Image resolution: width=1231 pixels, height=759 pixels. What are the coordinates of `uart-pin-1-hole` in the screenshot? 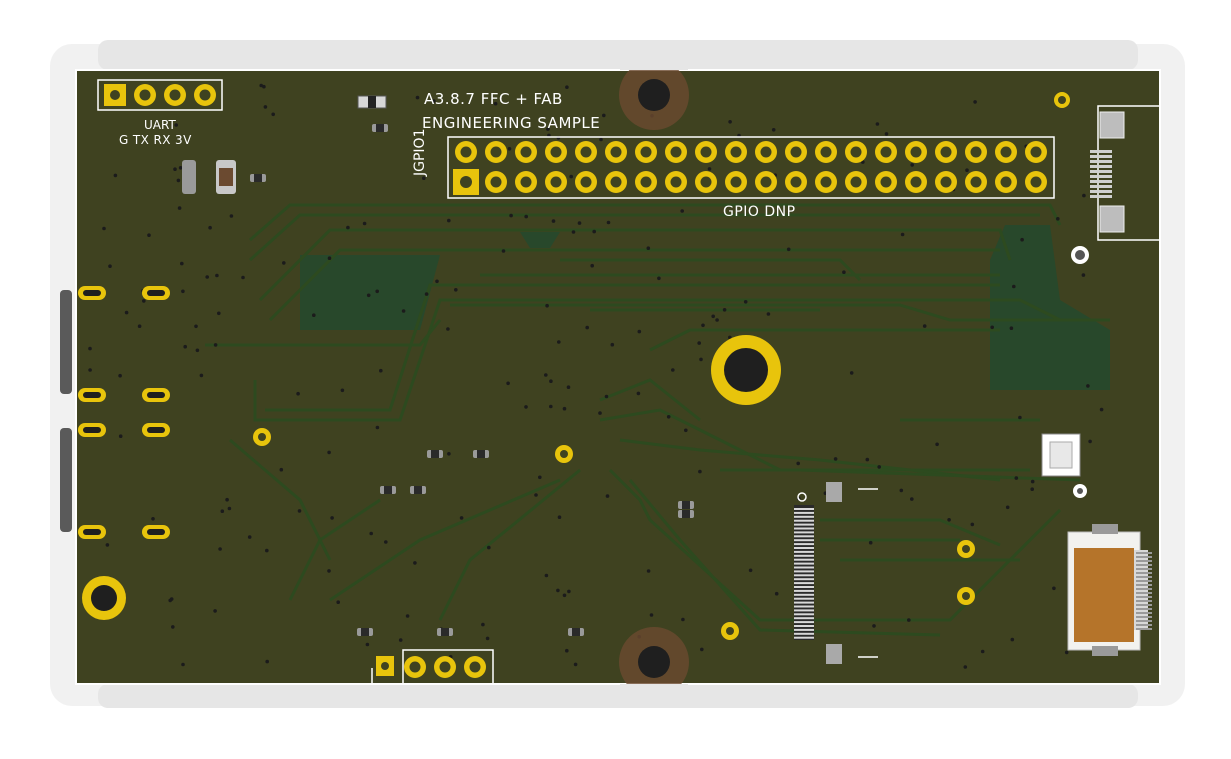 It's located at (115, 95).